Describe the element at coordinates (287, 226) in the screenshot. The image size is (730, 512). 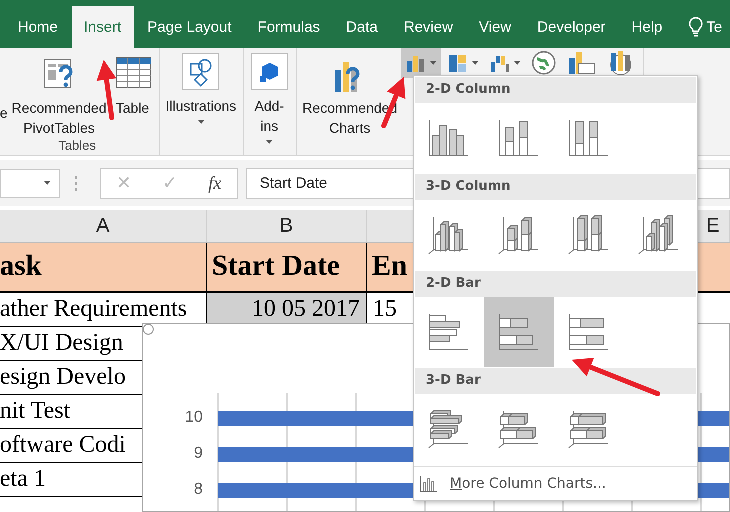
I see `column-header: B` at that location.